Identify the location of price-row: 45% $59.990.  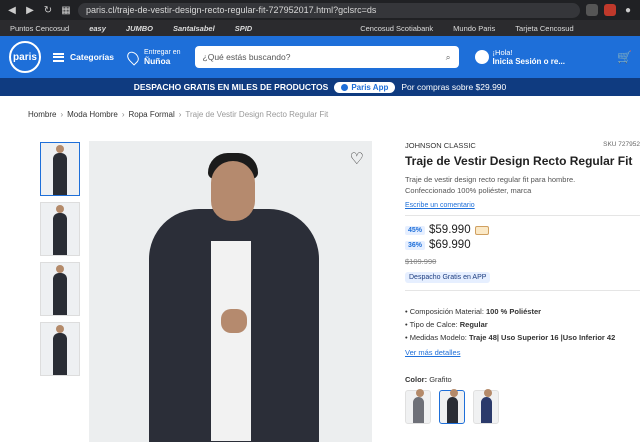
(522, 230).